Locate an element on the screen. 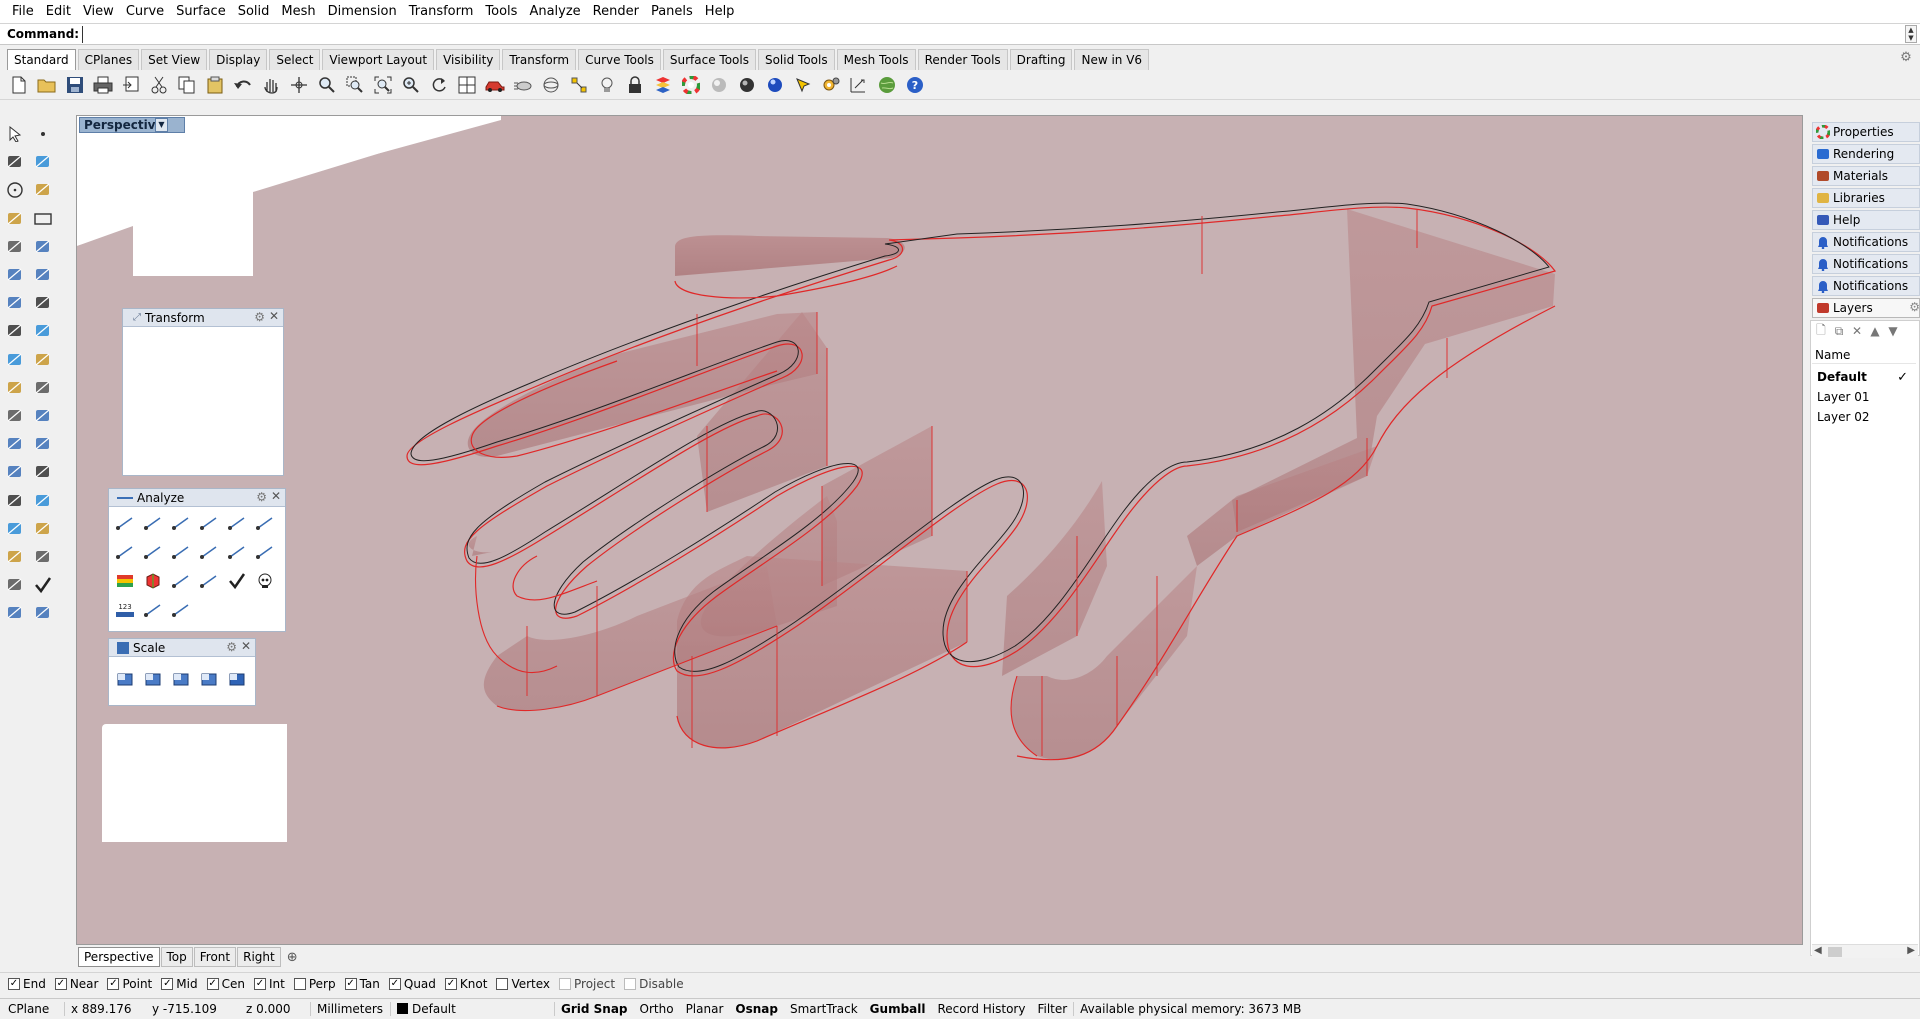 Image resolution: width=1920 pixels, height=1019 pixels. delete-layer-icon: ✕ is located at coordinates (1857, 331).